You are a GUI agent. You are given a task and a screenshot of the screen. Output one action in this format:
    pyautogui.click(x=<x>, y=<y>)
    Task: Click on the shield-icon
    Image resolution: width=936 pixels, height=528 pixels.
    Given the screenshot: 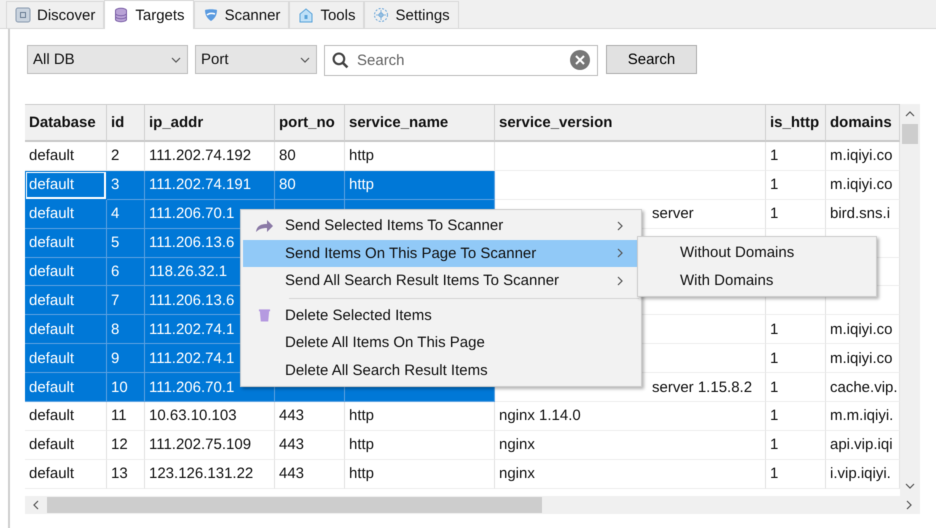 What is the action you would take?
    pyautogui.click(x=210, y=15)
    